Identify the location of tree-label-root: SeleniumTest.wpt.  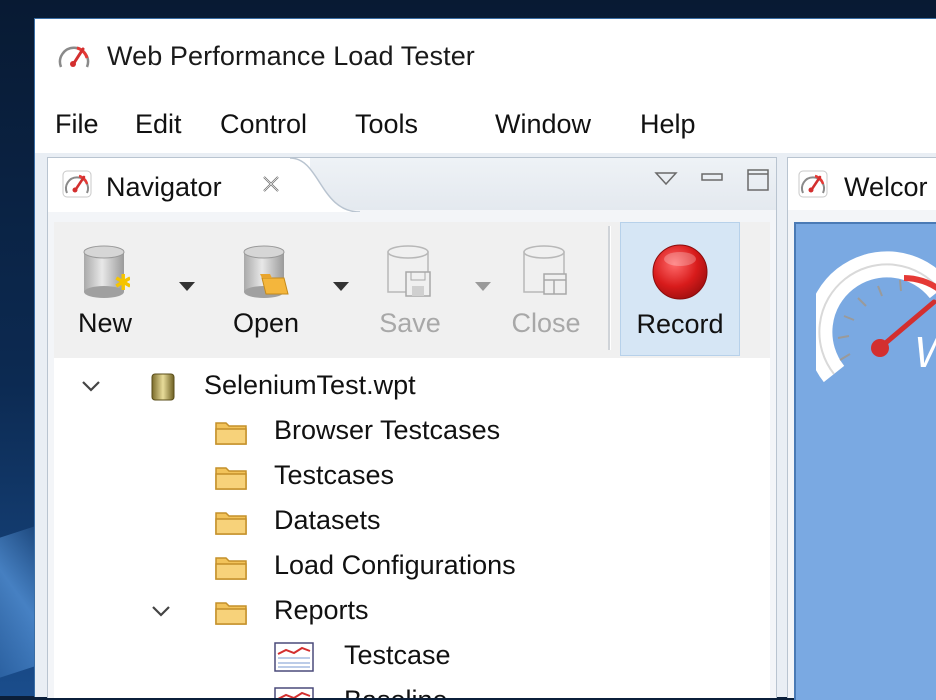
(310, 385).